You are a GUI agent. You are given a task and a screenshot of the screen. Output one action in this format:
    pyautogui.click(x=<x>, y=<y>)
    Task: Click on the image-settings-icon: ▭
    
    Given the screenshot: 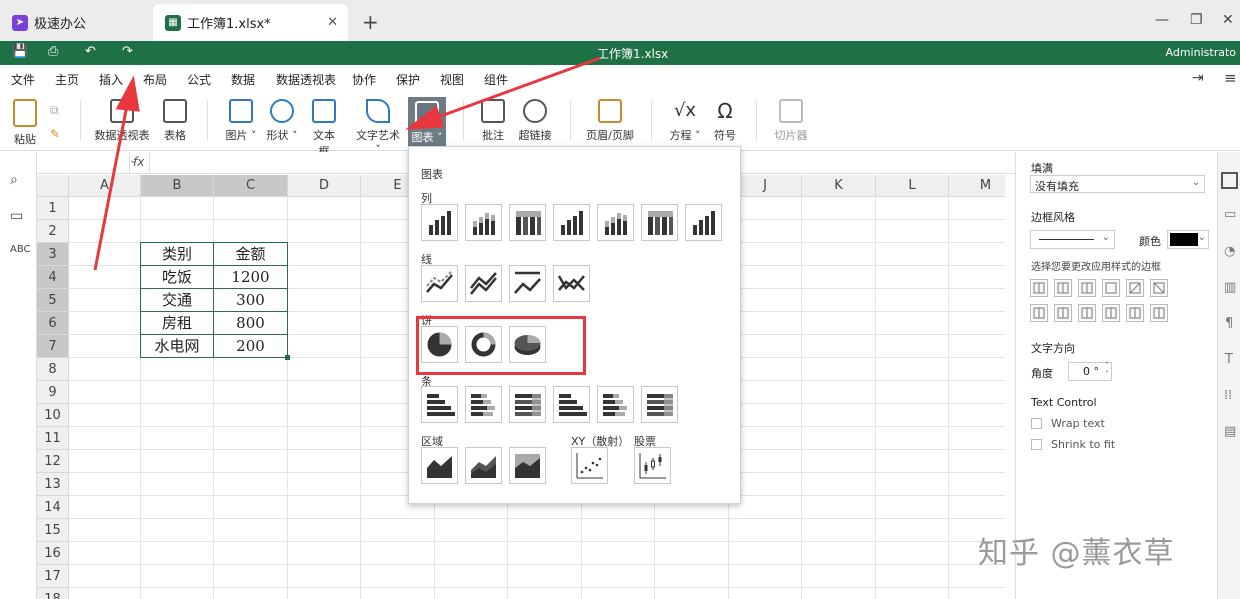 What is the action you would take?
    pyautogui.click(x=1230, y=214)
    